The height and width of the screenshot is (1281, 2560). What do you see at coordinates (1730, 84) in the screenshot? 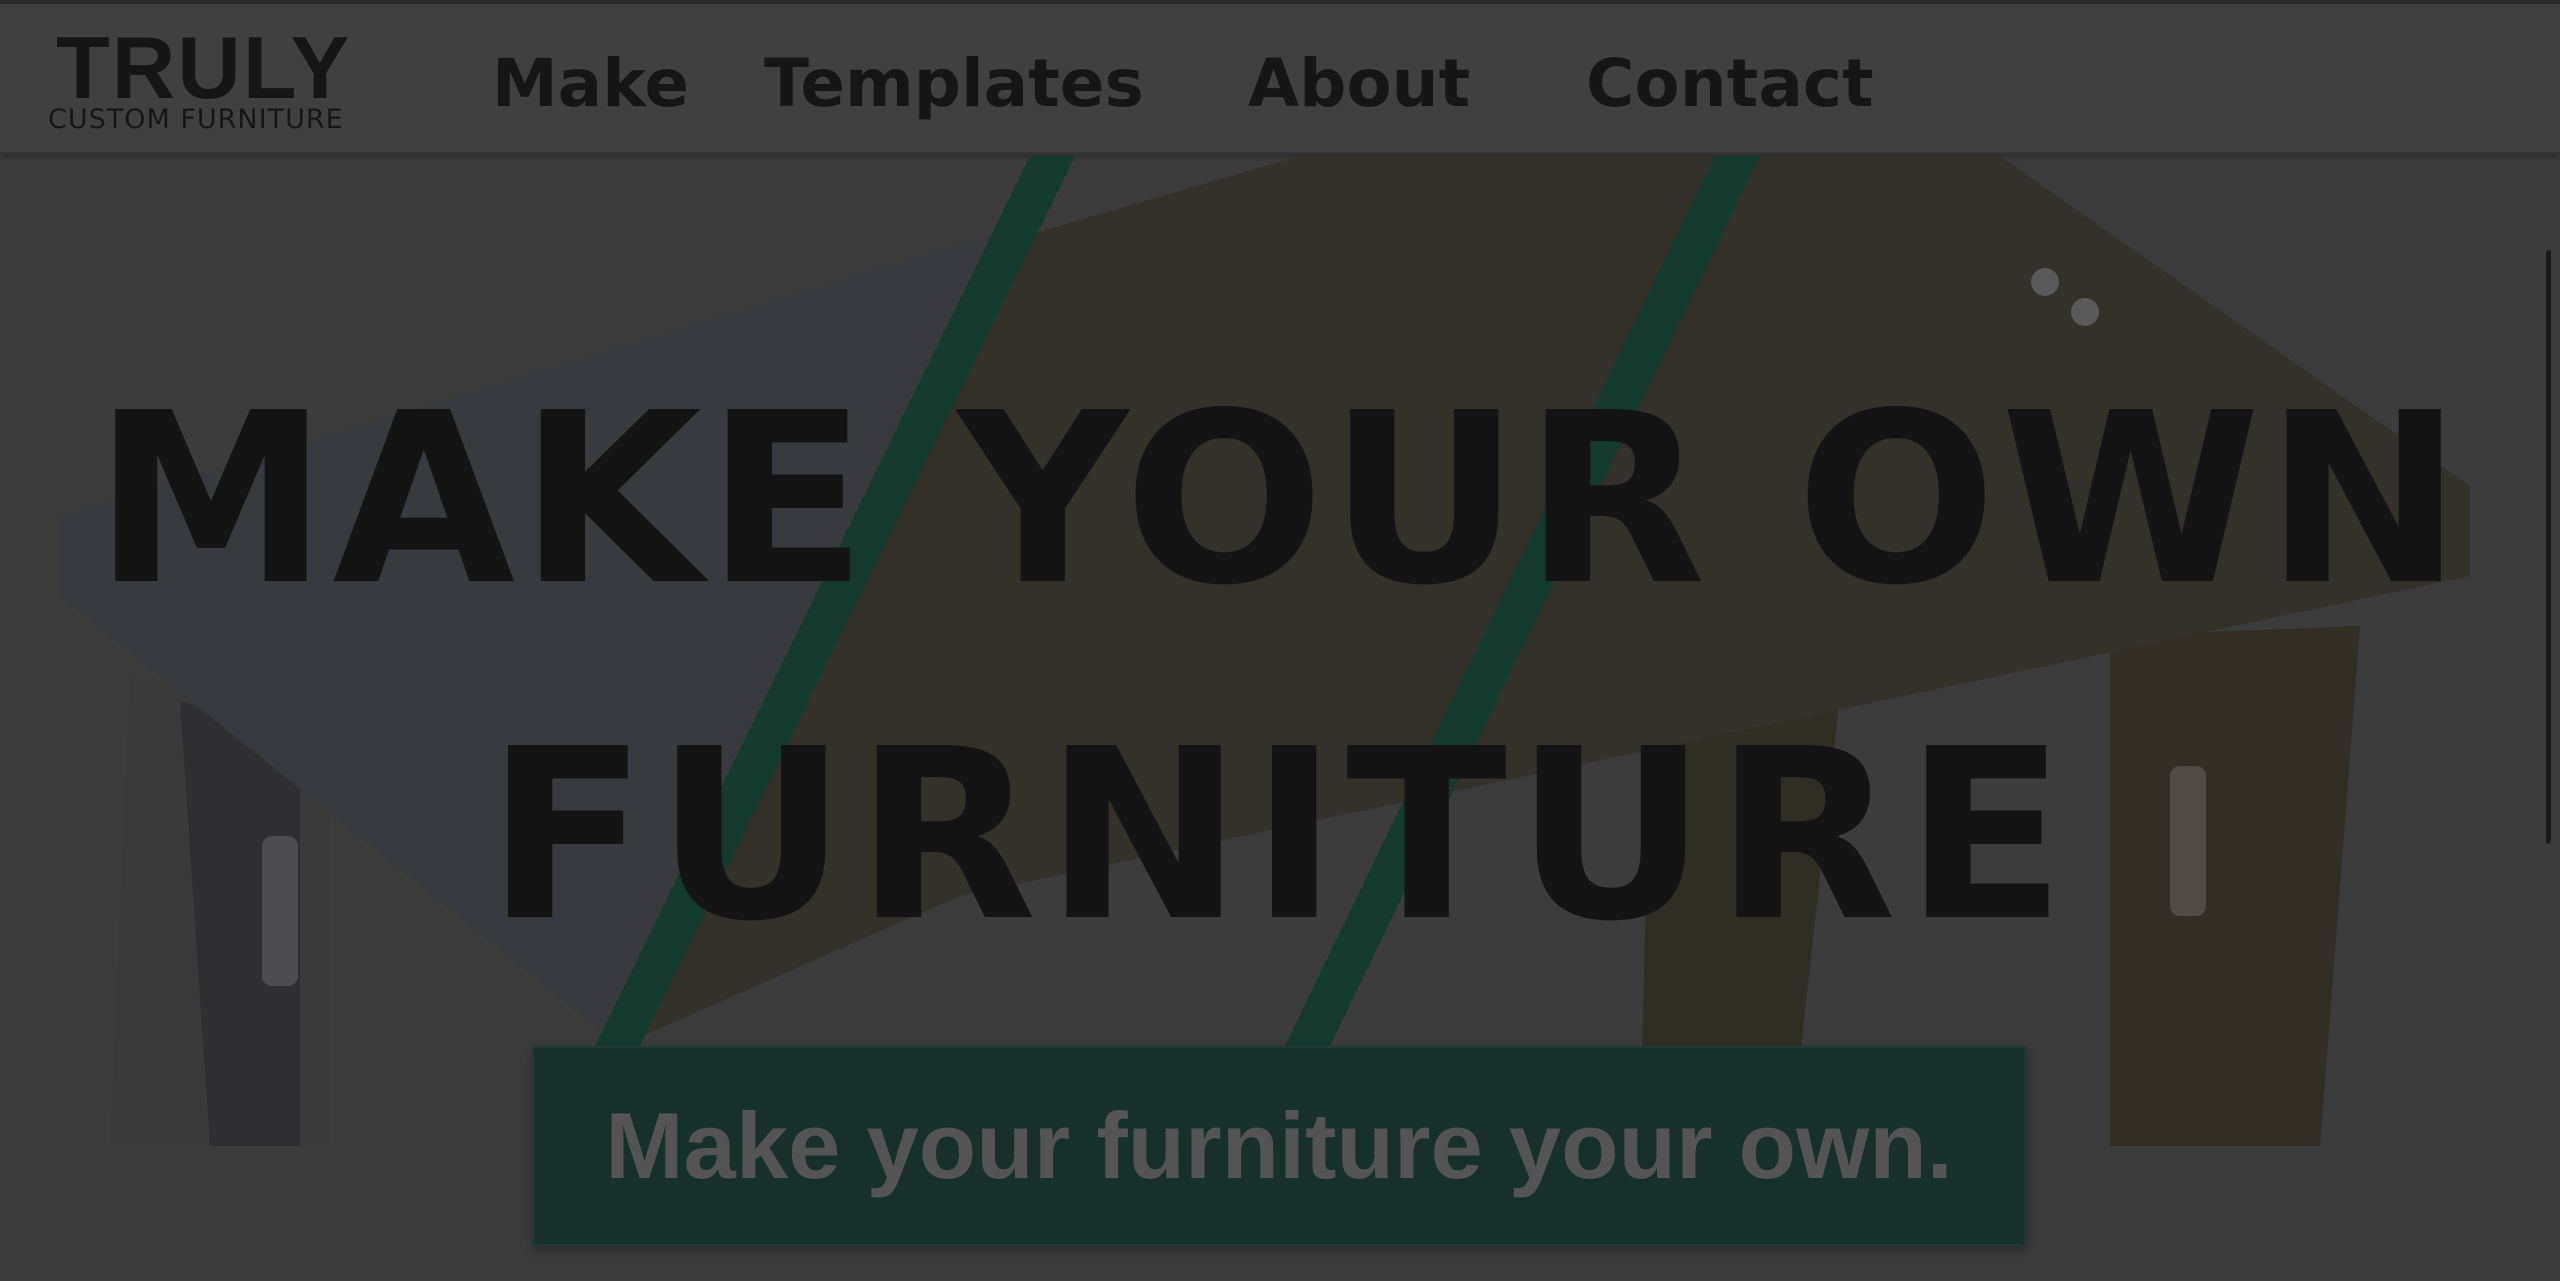
I see `nav-item-contact: Contact` at bounding box center [1730, 84].